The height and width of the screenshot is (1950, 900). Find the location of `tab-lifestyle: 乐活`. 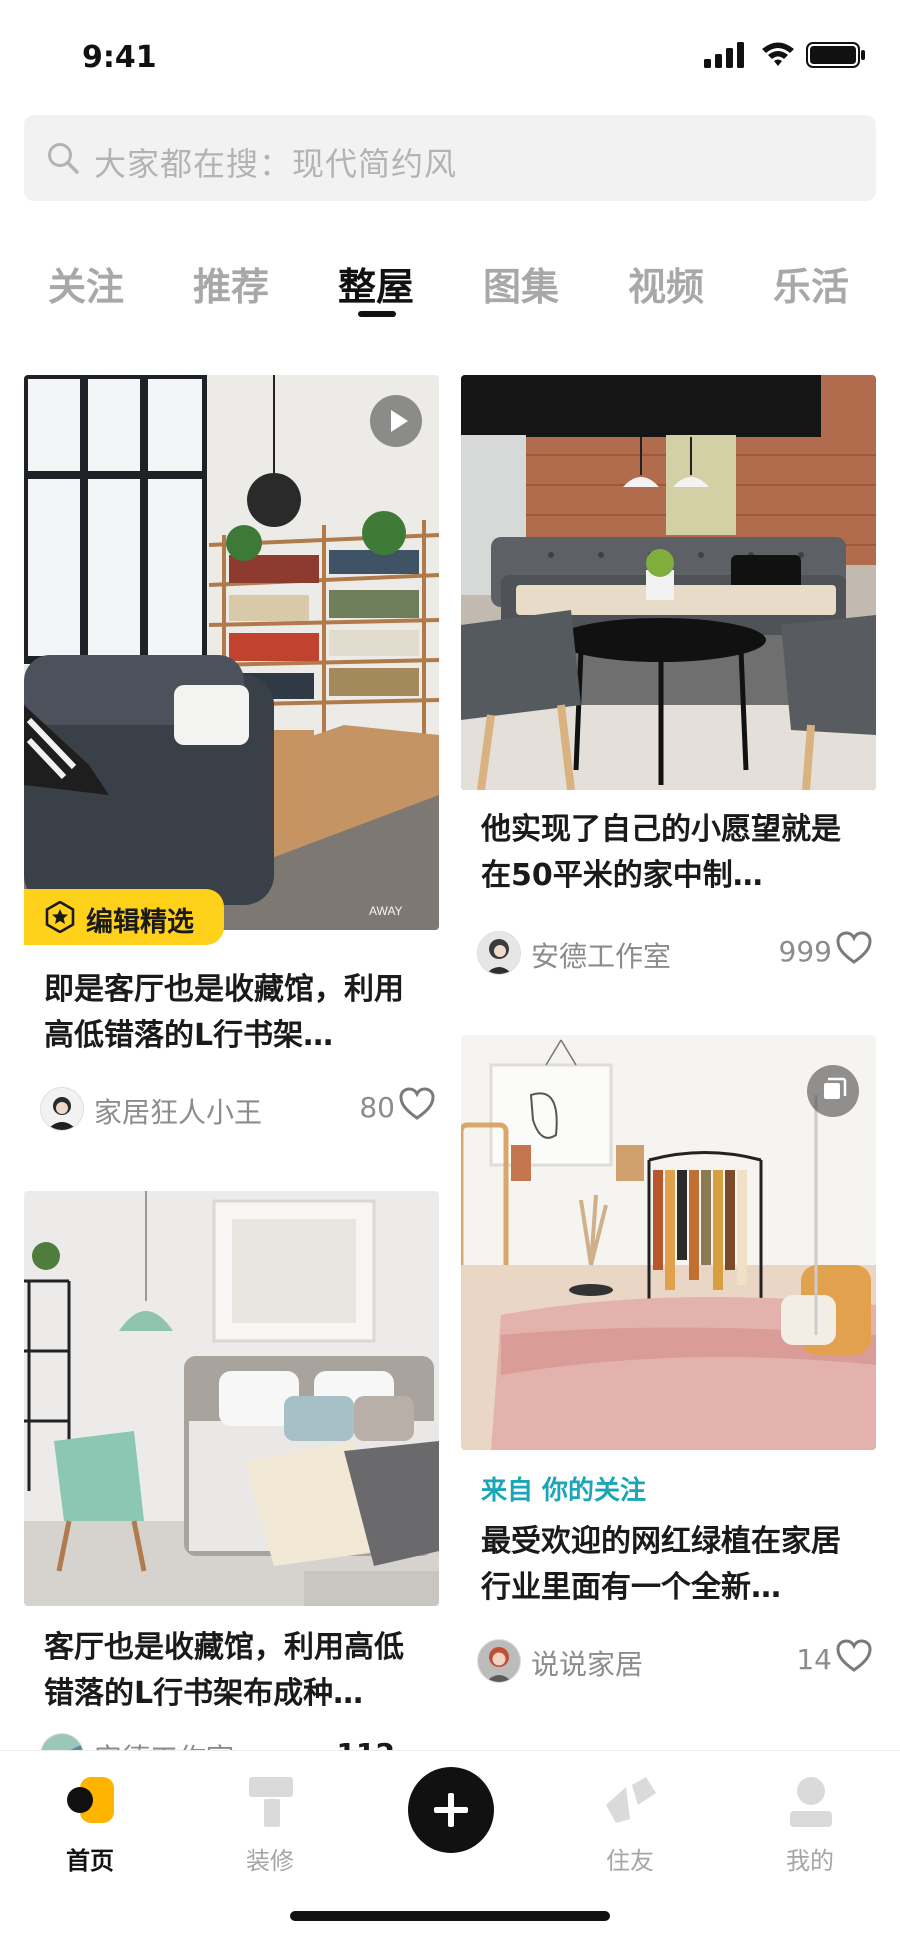

tab-lifestyle: 乐活 is located at coordinates (811, 283).